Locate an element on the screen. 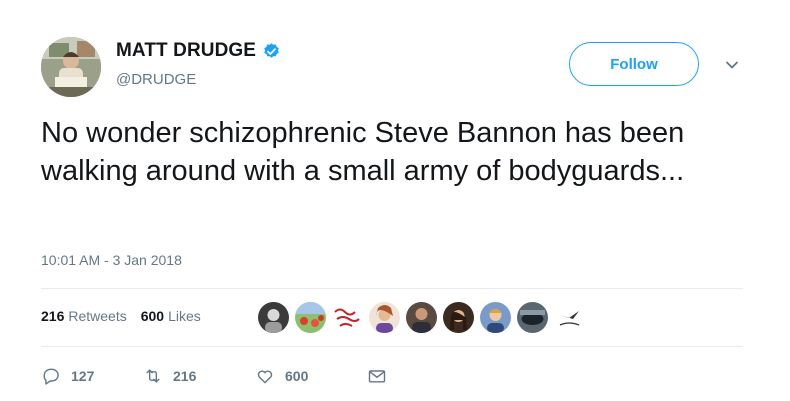  reply-button: 127 is located at coordinates (81, 376).